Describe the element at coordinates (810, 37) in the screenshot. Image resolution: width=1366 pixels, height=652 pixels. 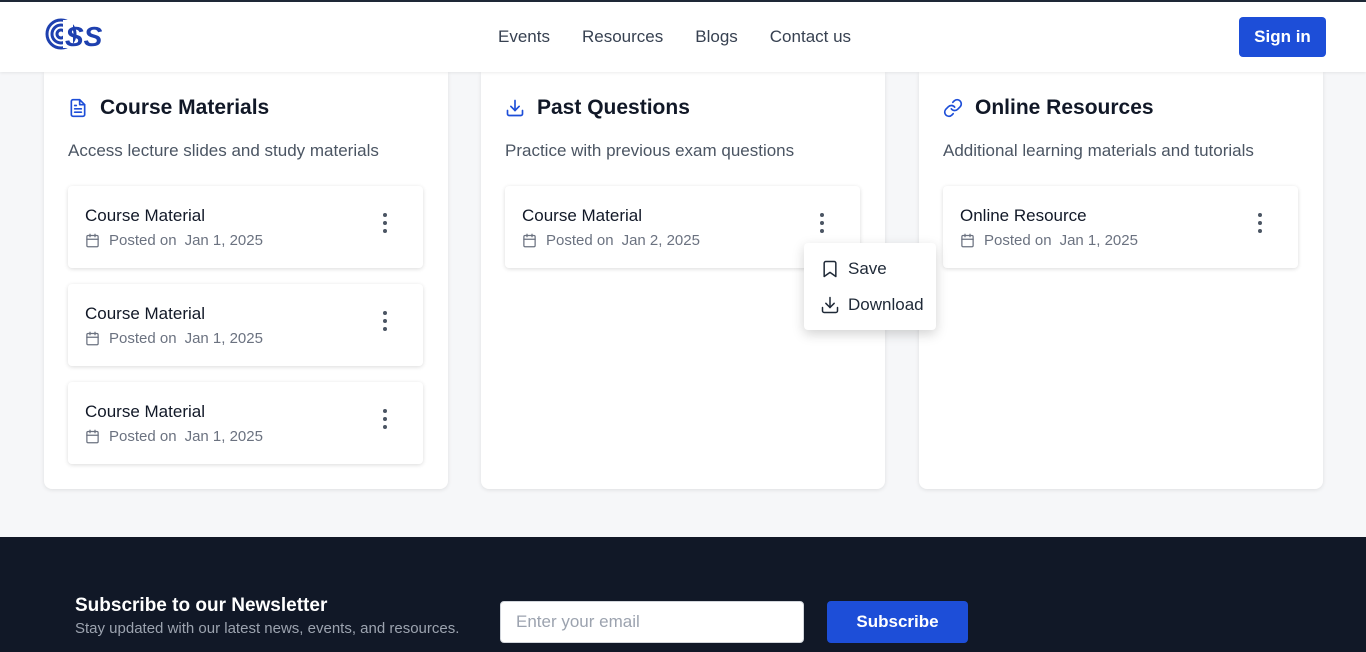
I see `nav-contact-us: Contact us` at that location.